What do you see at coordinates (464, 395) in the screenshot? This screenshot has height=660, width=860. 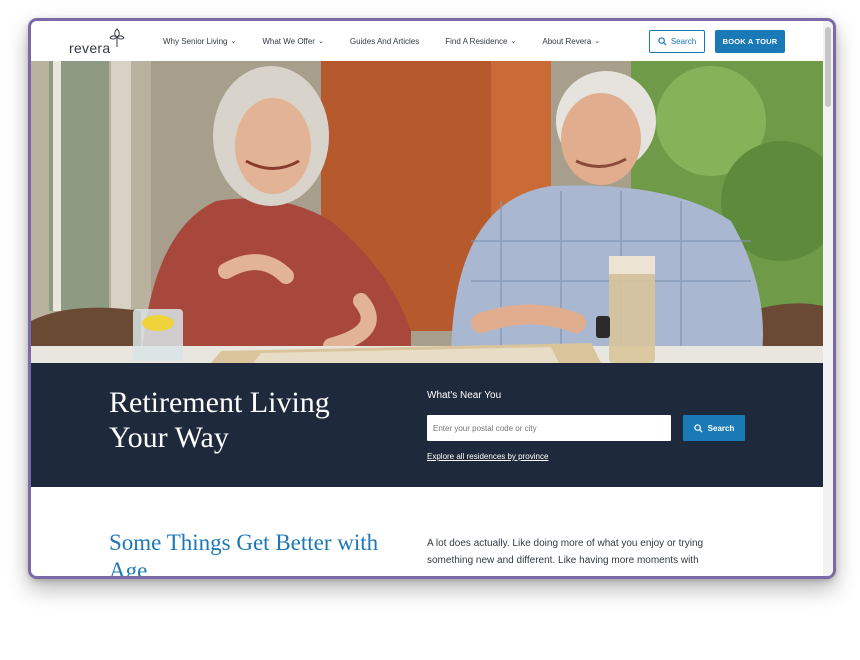 I see `near-you-label: What's Near You` at bounding box center [464, 395].